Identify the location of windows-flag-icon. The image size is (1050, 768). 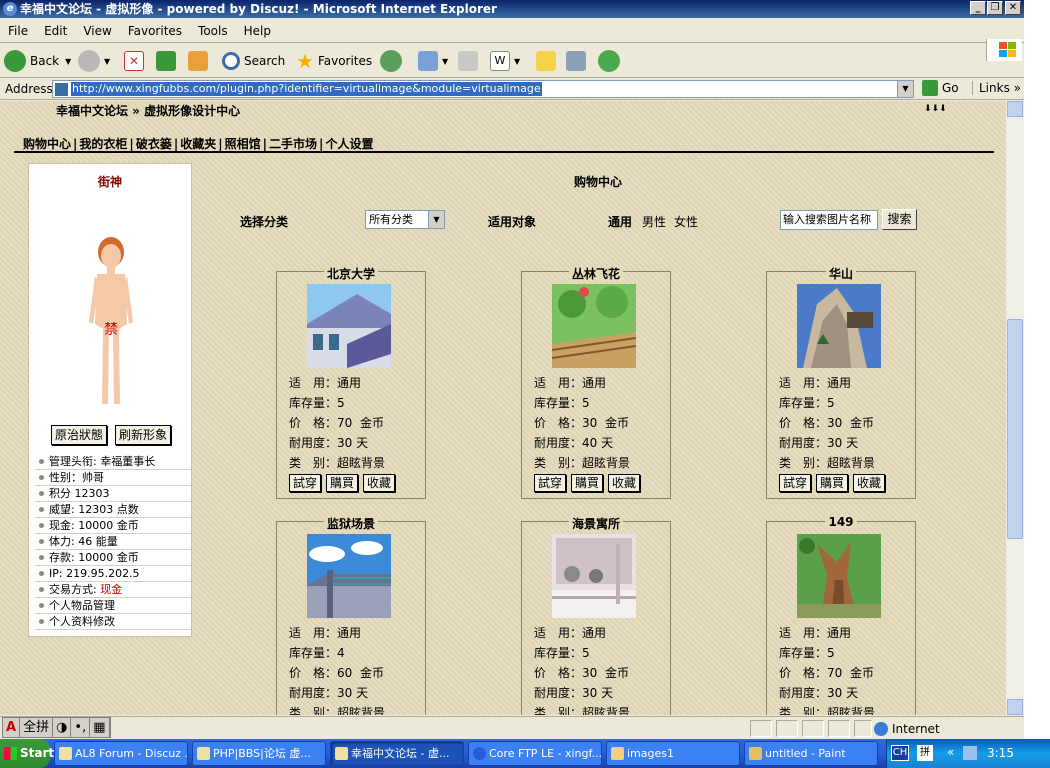
(10, 753).